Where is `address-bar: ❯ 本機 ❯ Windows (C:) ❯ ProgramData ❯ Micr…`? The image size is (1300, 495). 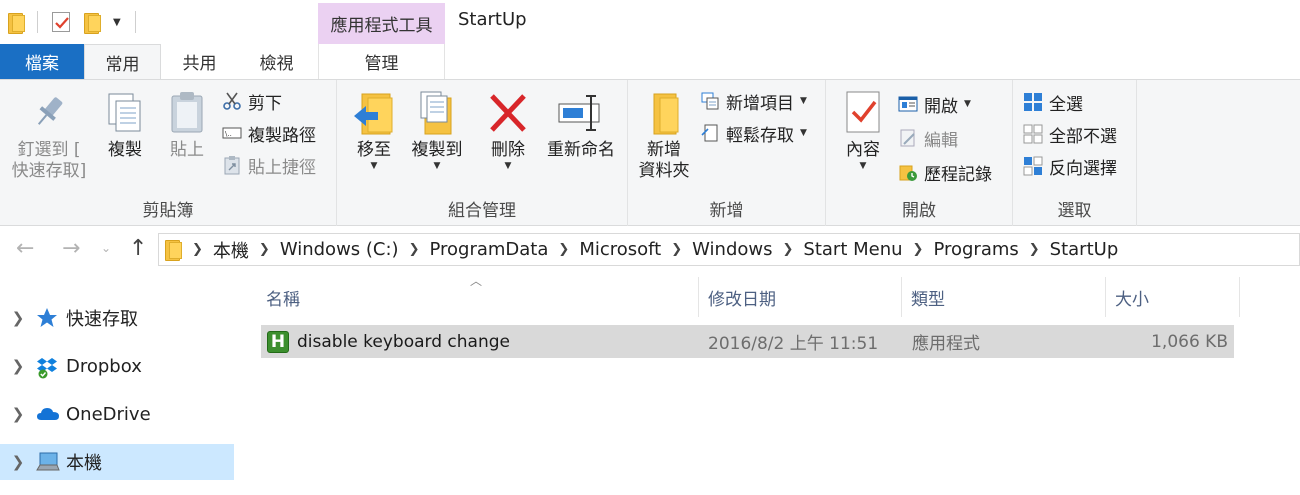 address-bar: ❯ 本機 ❯ Windows (C:) ❯ ProgramData ❯ Micr… is located at coordinates (729, 249).